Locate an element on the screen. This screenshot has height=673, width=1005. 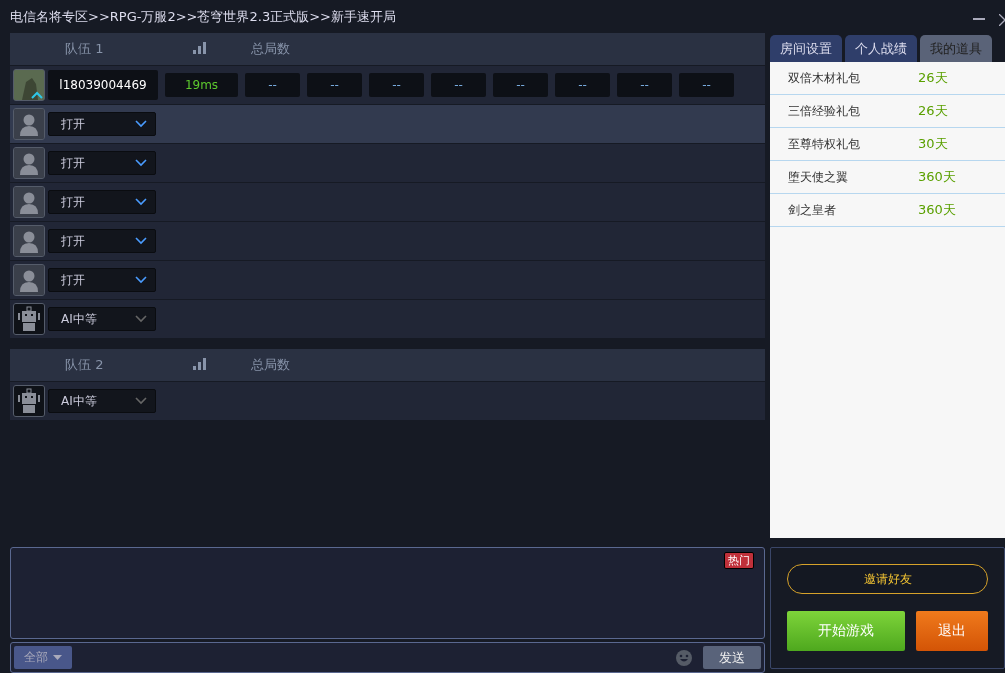
team-name: 队伍 1 is located at coordinates (85, 49).